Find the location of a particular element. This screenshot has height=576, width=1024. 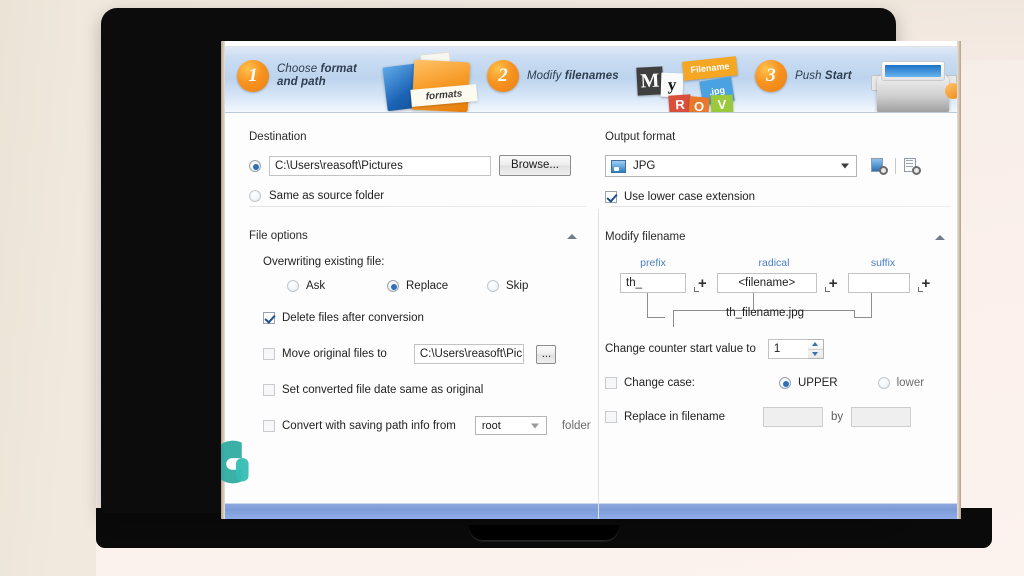

case-lower-radio is located at coordinates (883, 383).